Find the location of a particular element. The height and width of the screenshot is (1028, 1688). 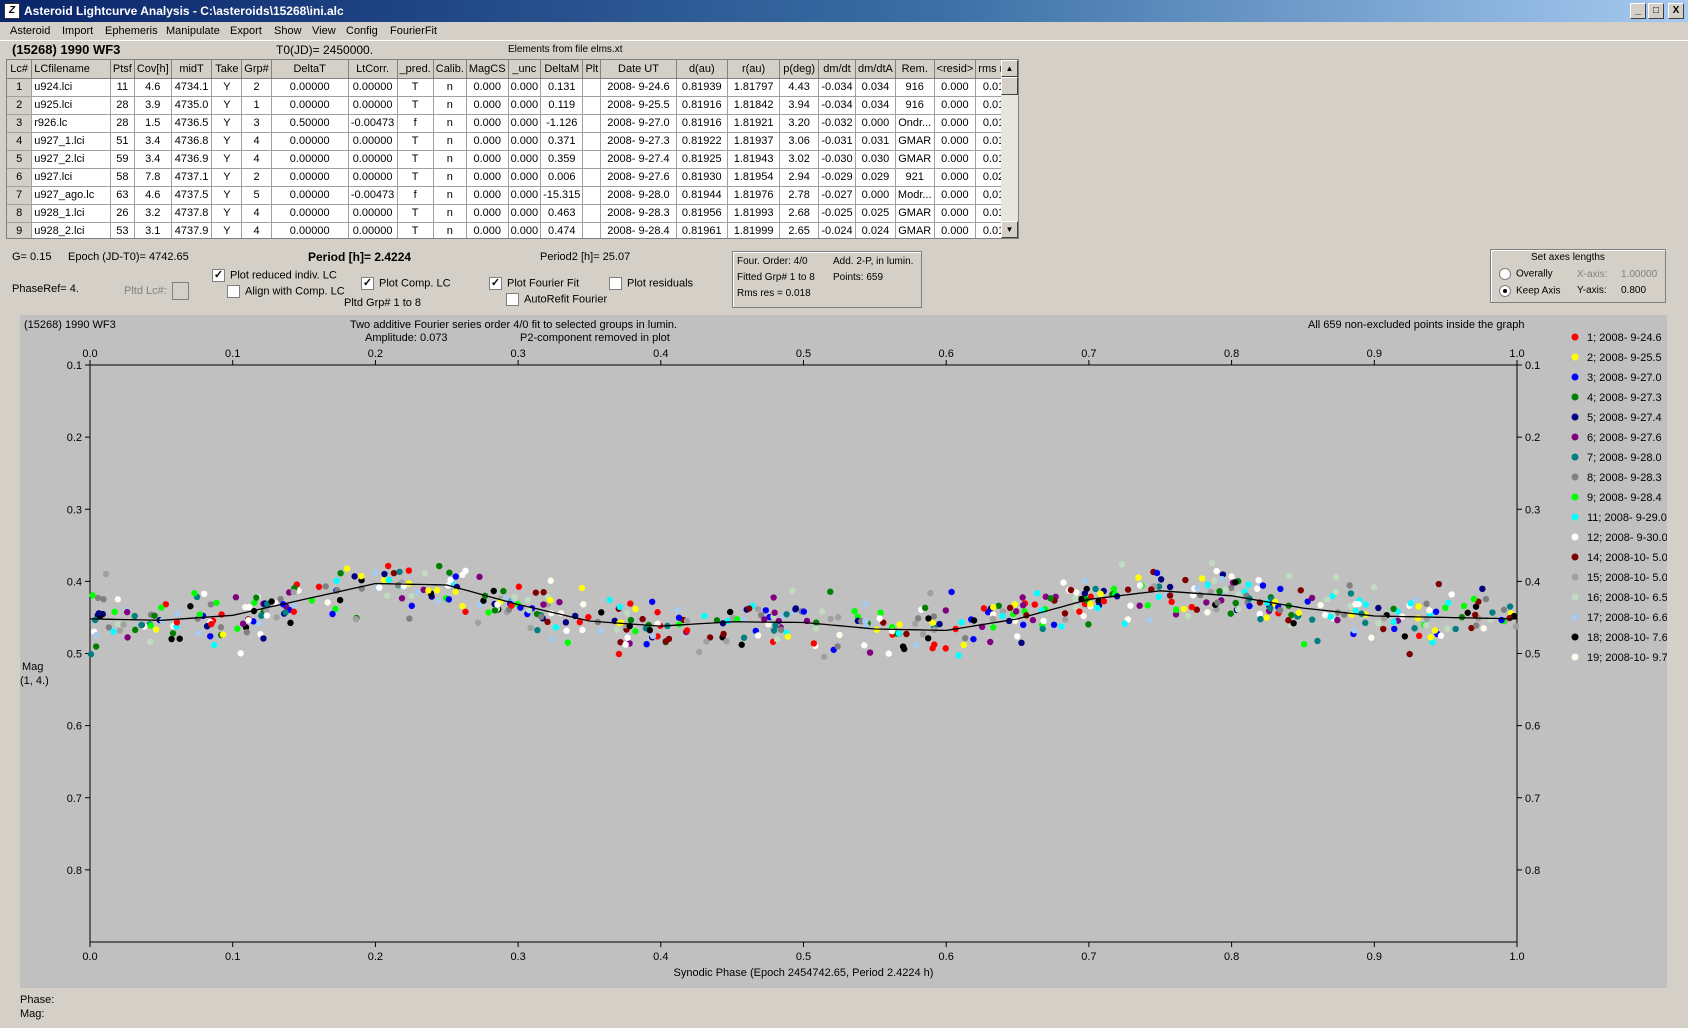

menu-view: View is located at coordinates (324, 31).